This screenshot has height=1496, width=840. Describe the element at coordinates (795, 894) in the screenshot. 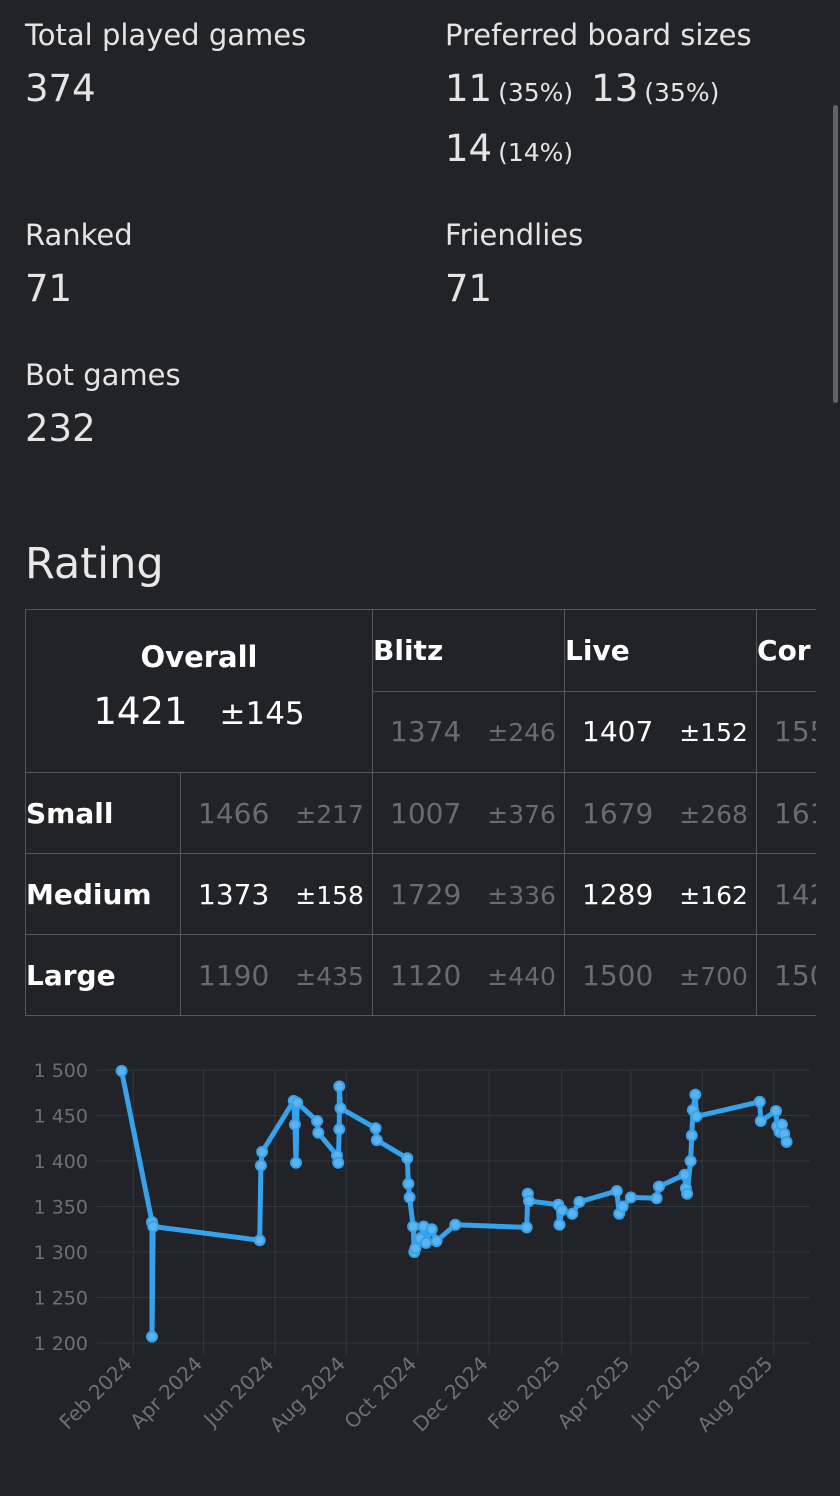

I see `rating-value: 142` at that location.